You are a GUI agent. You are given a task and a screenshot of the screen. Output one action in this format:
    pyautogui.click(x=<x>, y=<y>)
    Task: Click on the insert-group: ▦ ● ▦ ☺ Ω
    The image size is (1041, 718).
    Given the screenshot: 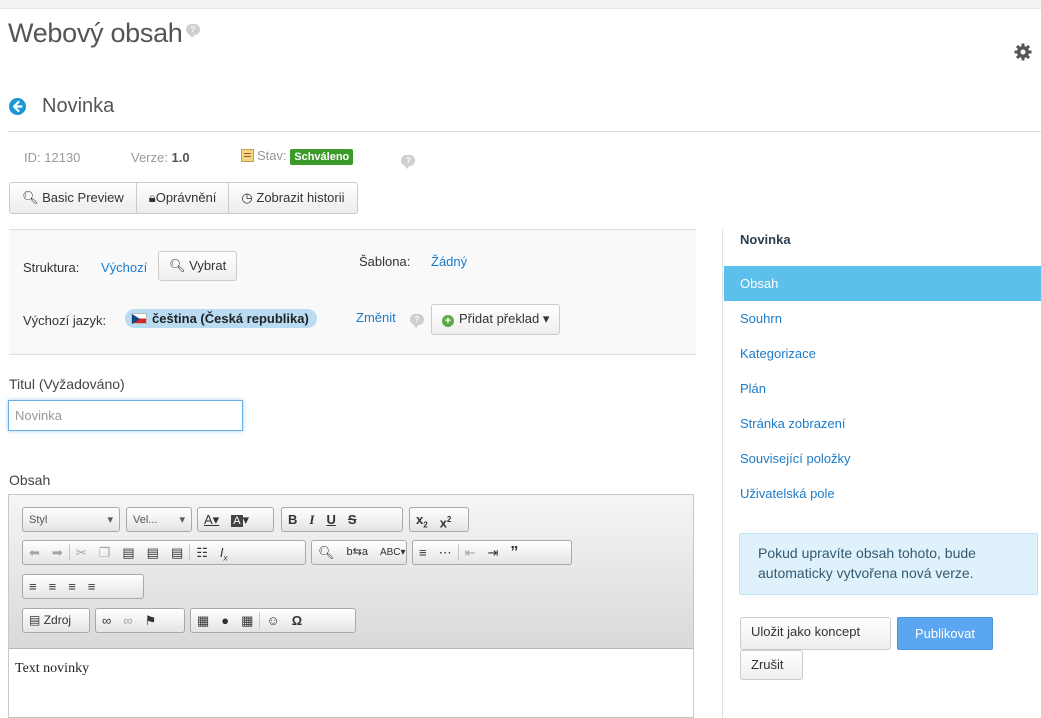 What is the action you would take?
    pyautogui.click(x=273, y=620)
    